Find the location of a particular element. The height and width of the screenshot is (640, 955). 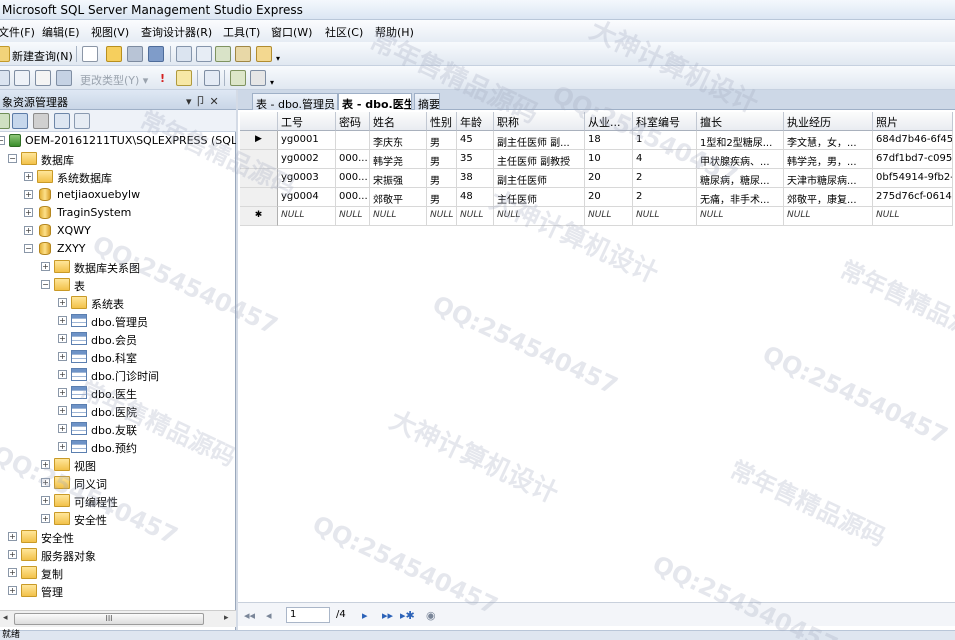

table-cell: 35 is located at coordinates (475, 159).